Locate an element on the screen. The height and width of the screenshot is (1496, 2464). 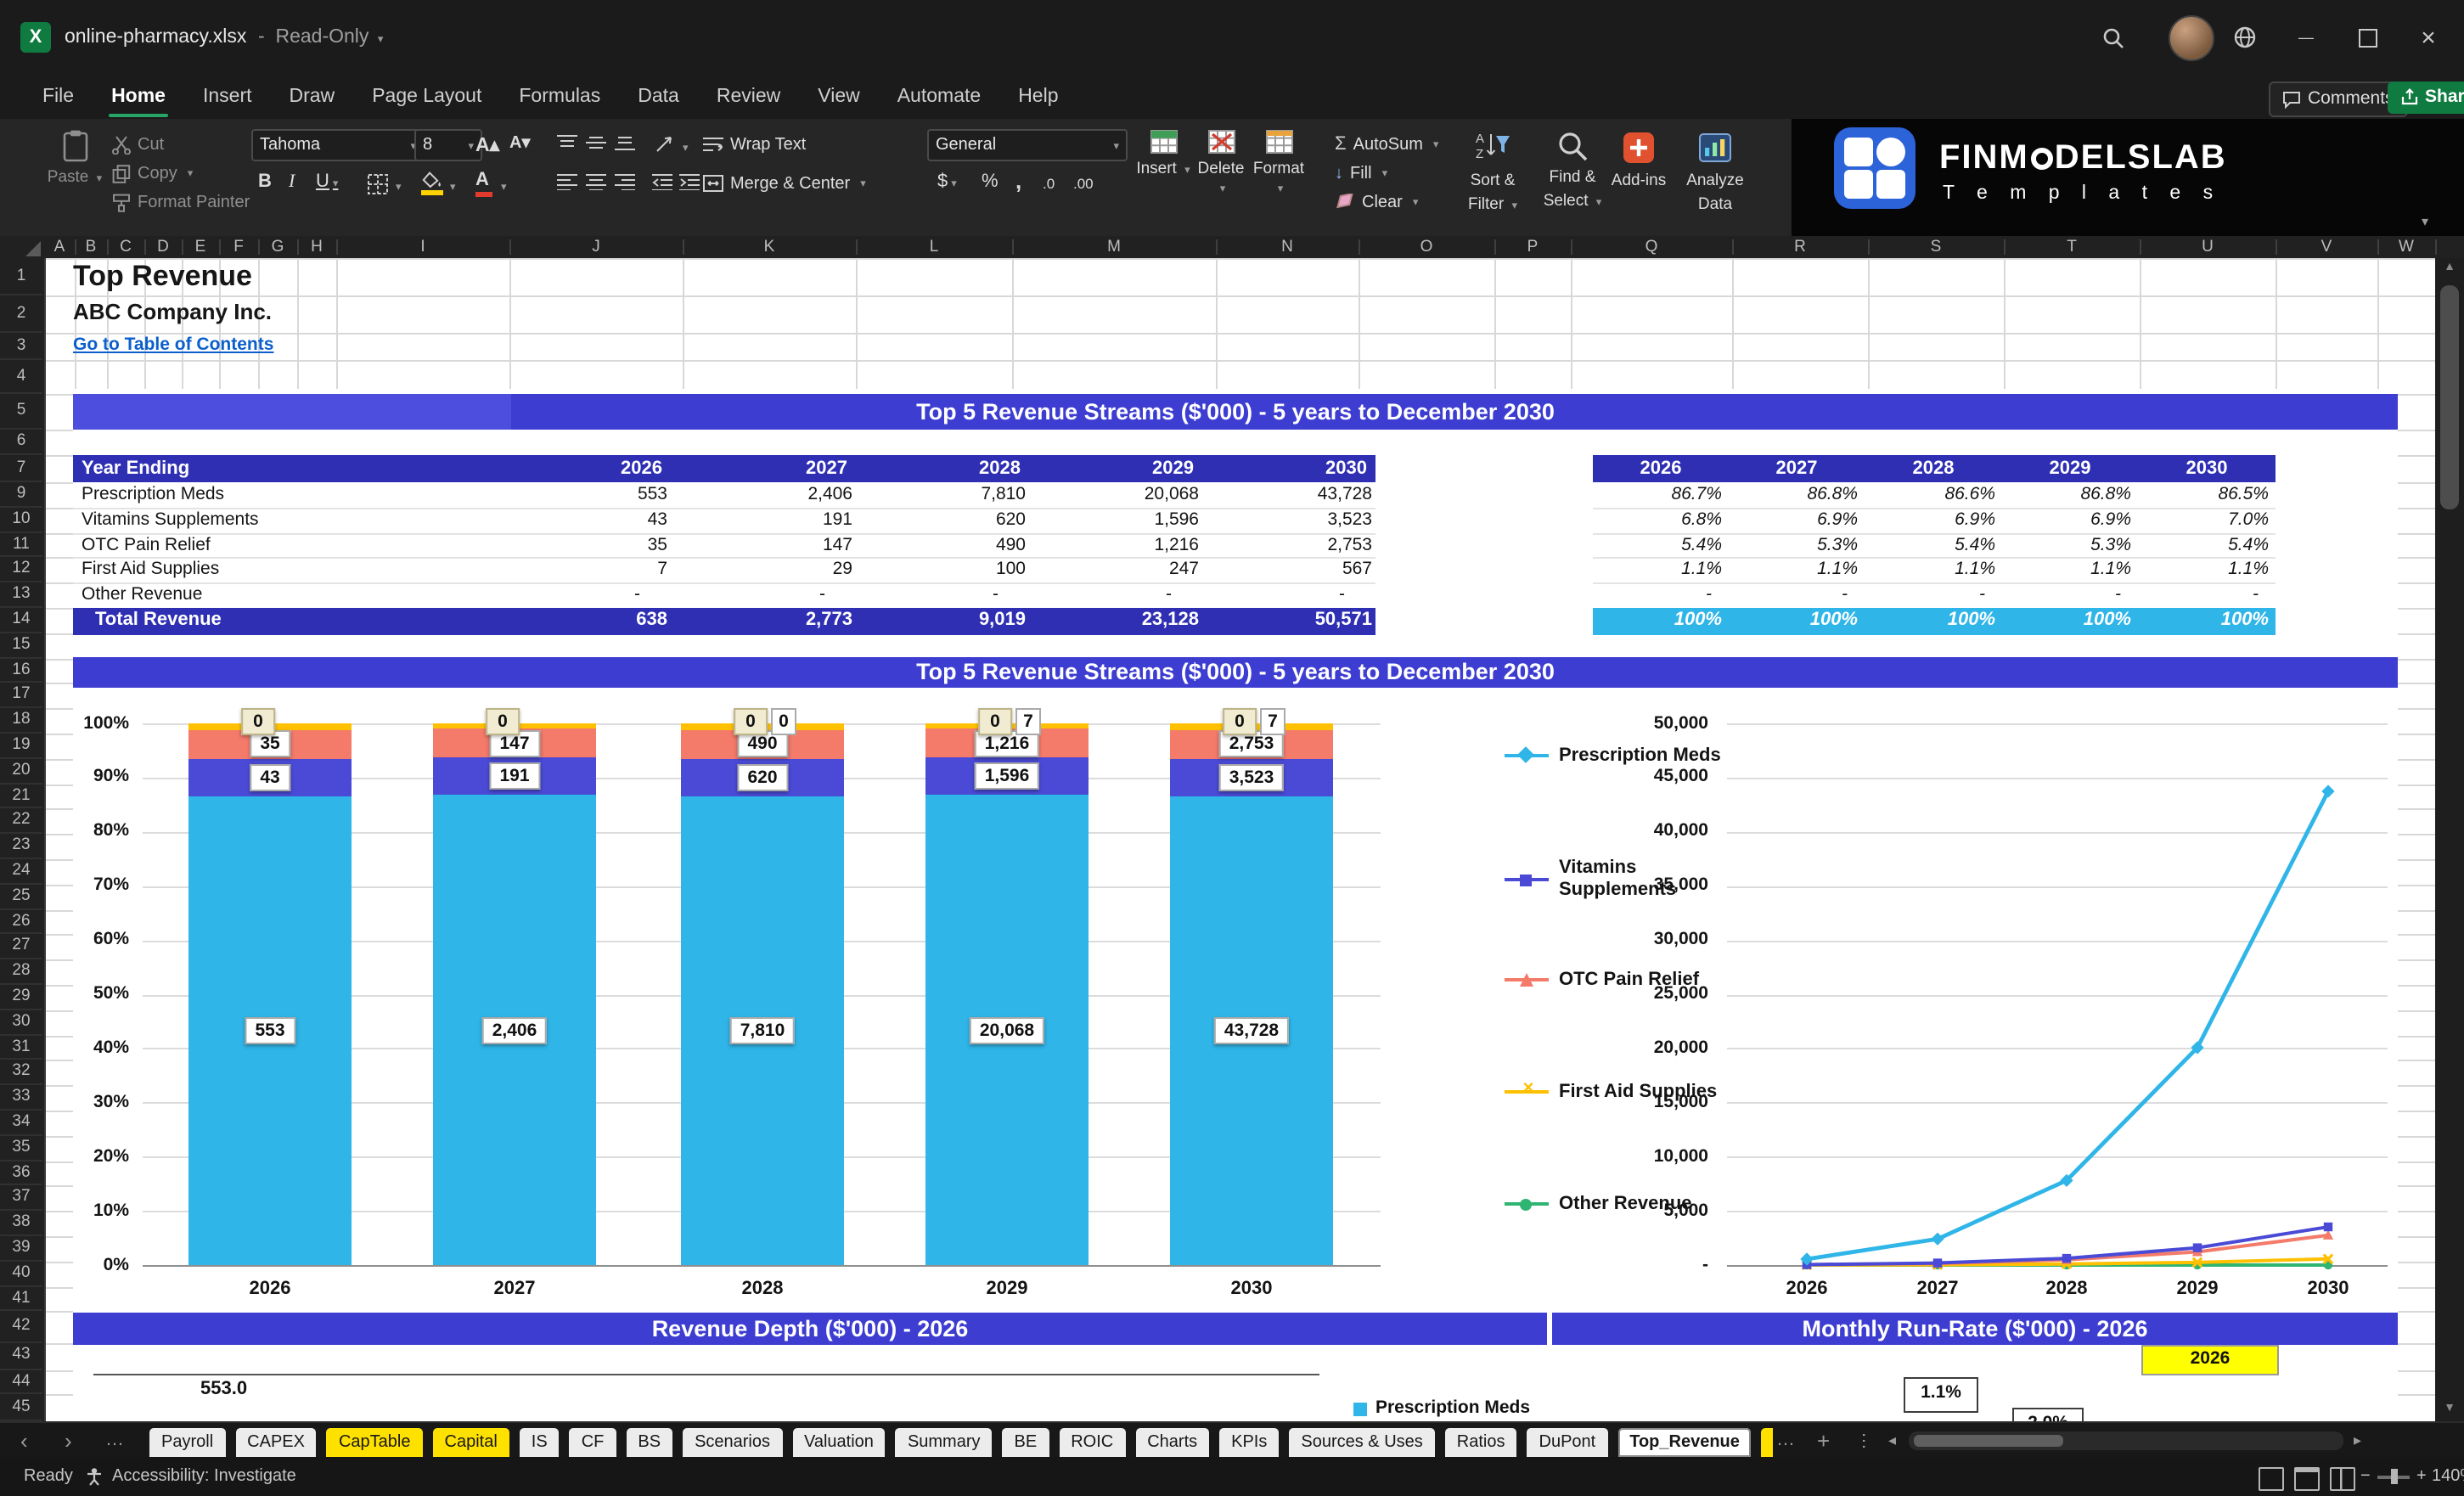
column-header-H: H is located at coordinates (317, 247).